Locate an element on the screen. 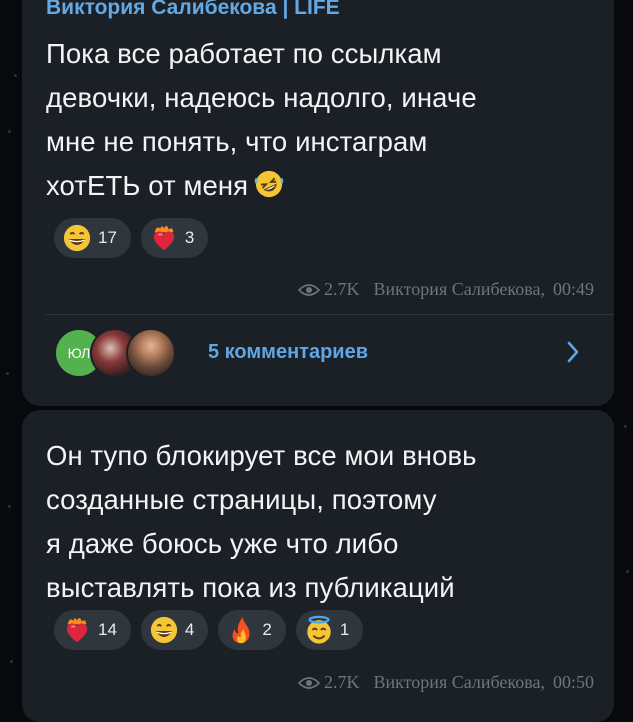 The image size is (633, 722). message-meta: 2.7K Виктория Салибекова, 00:49 is located at coordinates (446, 289).